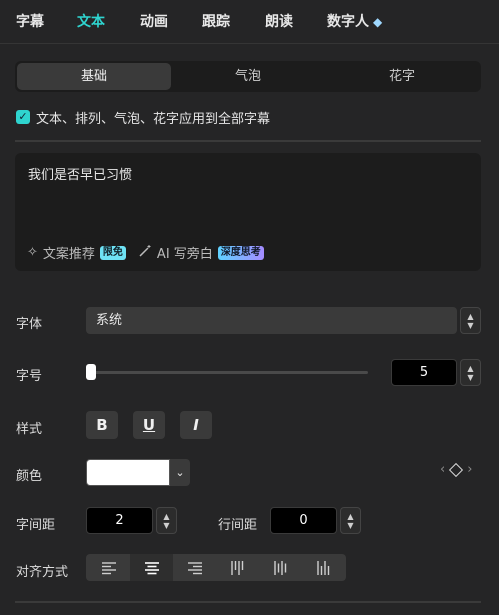  I want to click on vertical-align-top-icon, so click(236, 567).